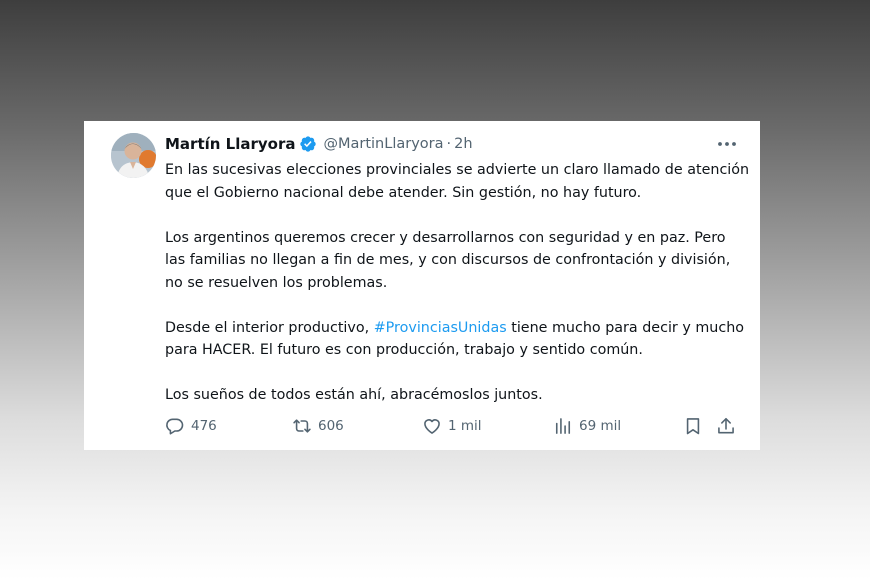 The width and height of the screenshot is (870, 580). Describe the element at coordinates (204, 426) in the screenshot. I see `reply-count: 476` at that location.